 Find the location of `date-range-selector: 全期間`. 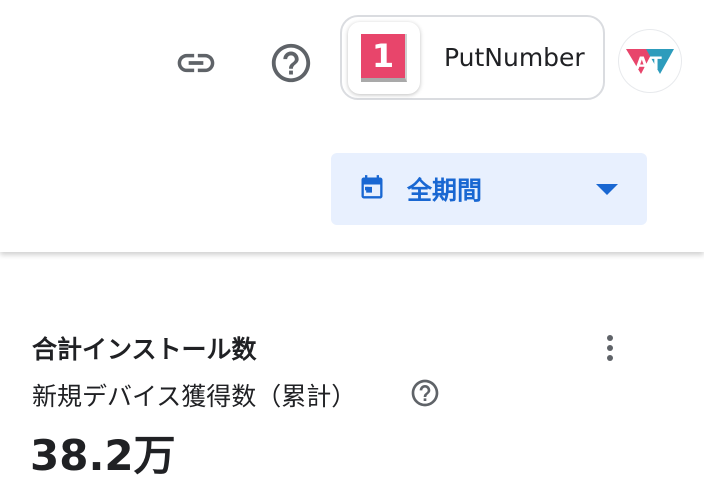

date-range-selector: 全期間 is located at coordinates (489, 189).